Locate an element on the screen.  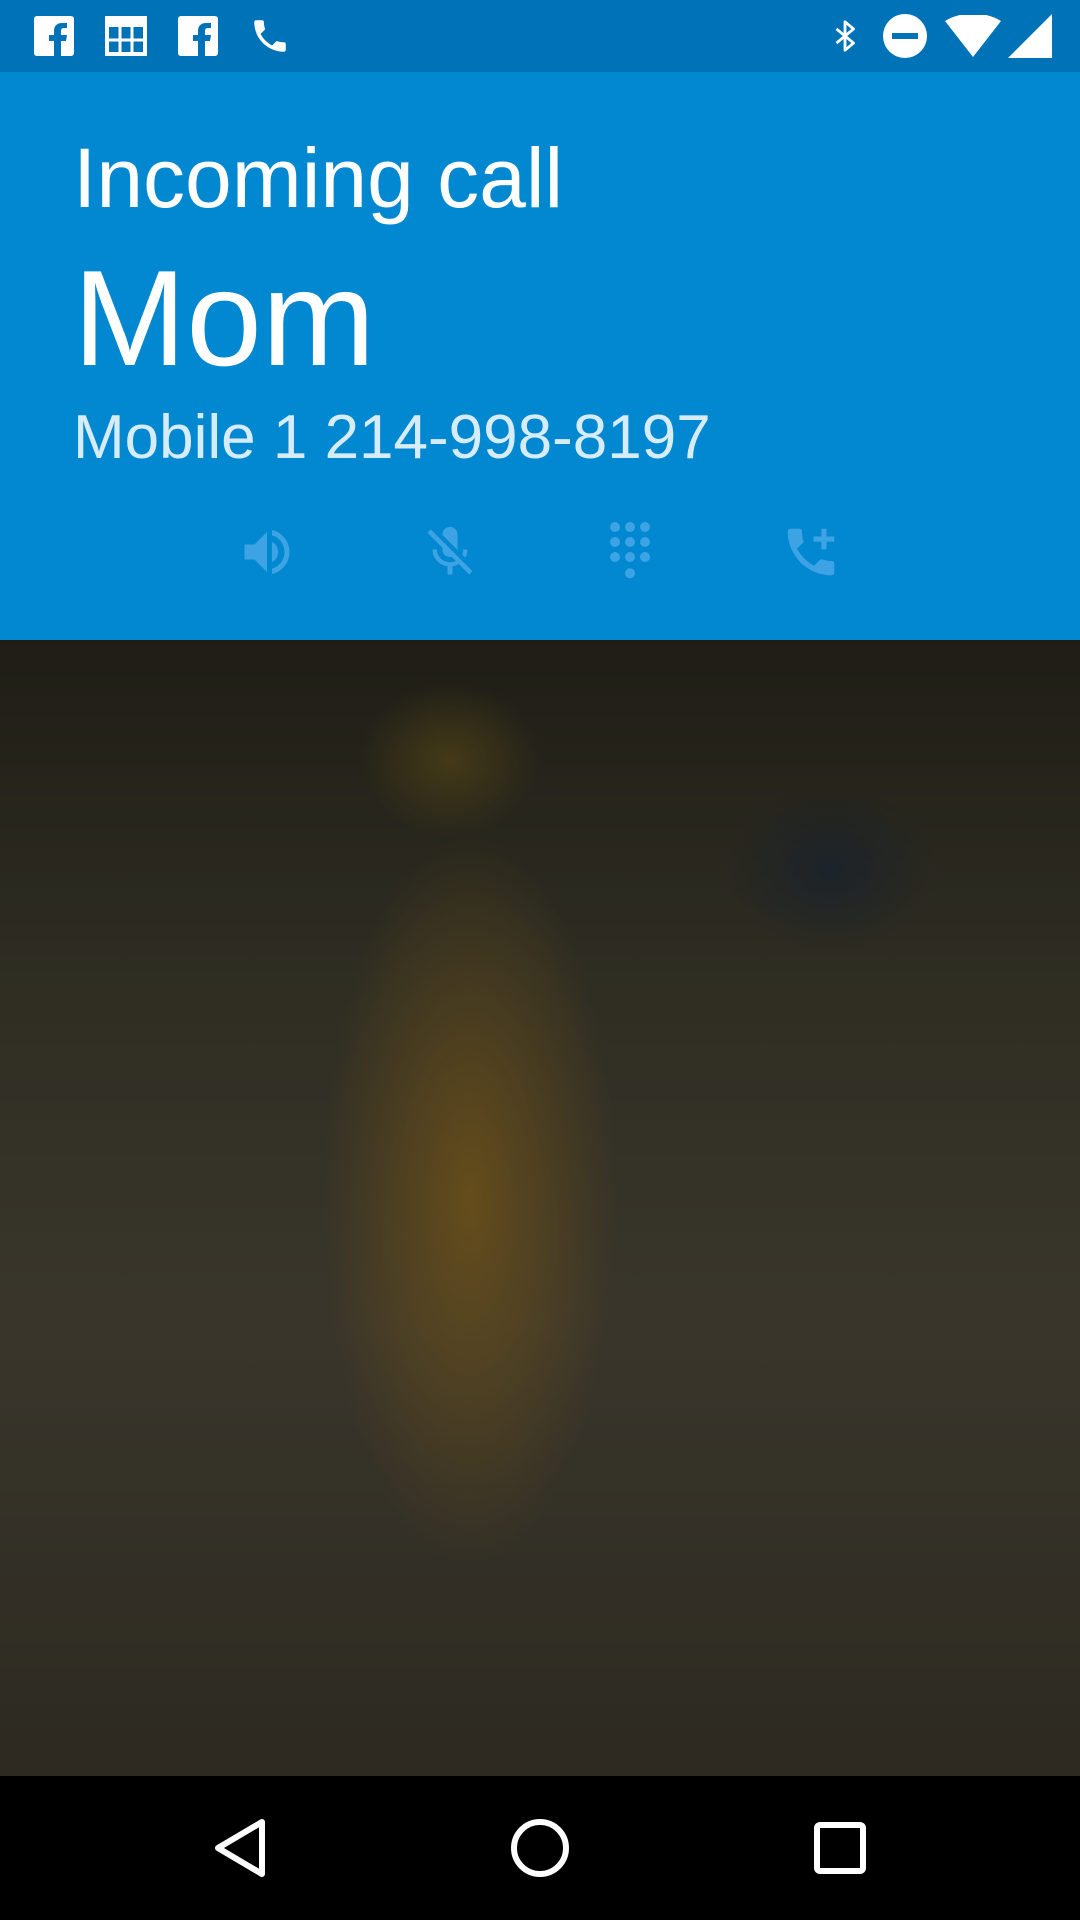
phone-icon is located at coordinates (270, 36).